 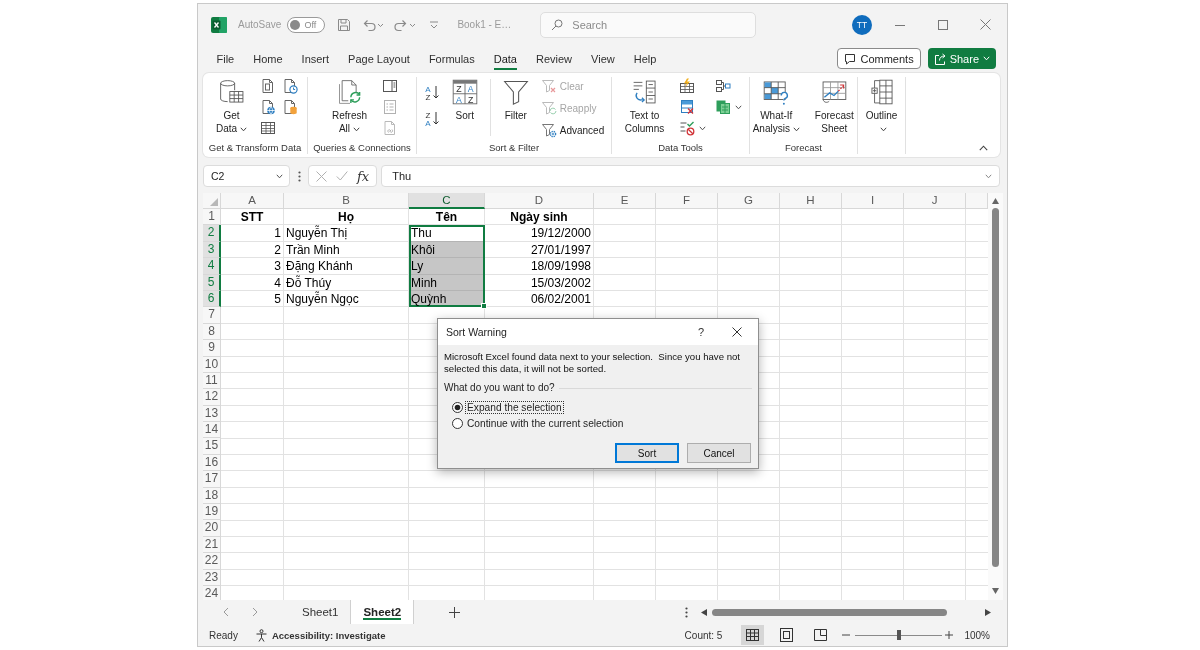 What do you see at coordinates (737, 332) in the screenshot?
I see `close-icon` at bounding box center [737, 332].